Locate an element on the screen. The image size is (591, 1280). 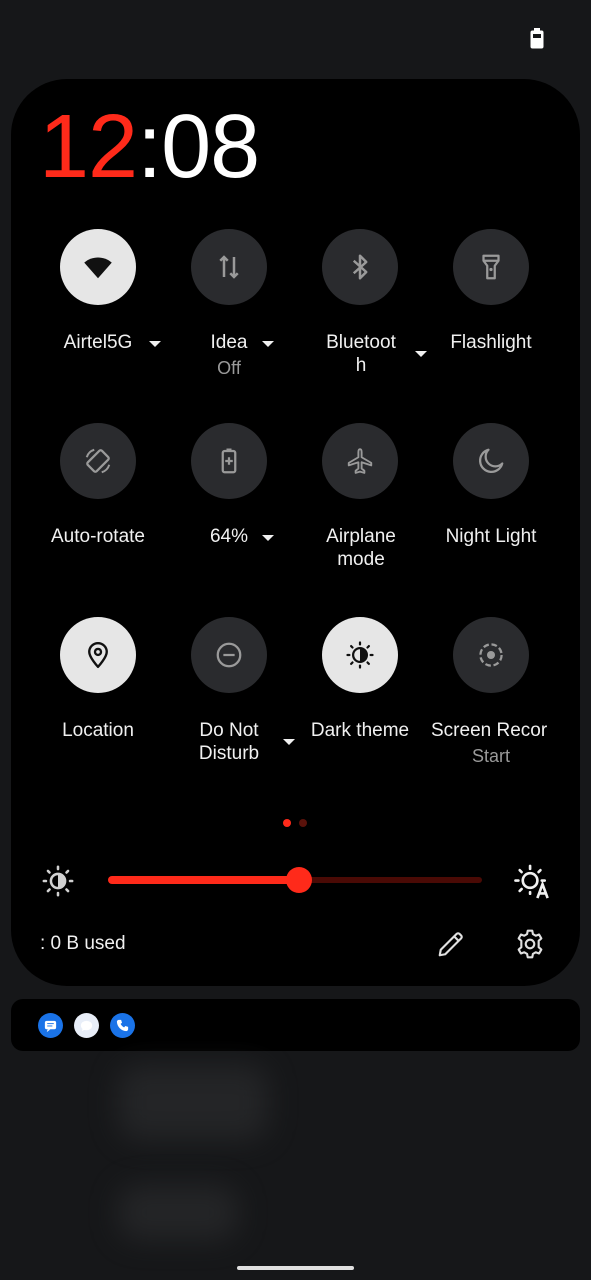
home-indicator is located at coordinates (295, 1268).